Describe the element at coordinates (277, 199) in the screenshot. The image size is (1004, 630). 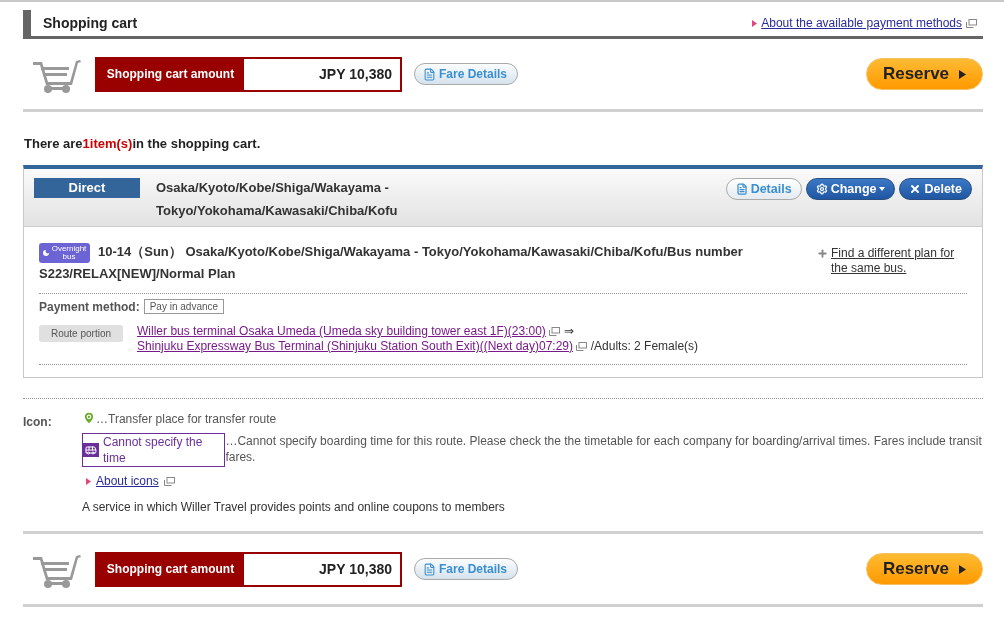
I see `route-title: Osaka/Kyoto/Kobe/Shiga/Wakayama - Tokyo/Yokohama/Kawasaki/Chiba/Kofu` at that location.